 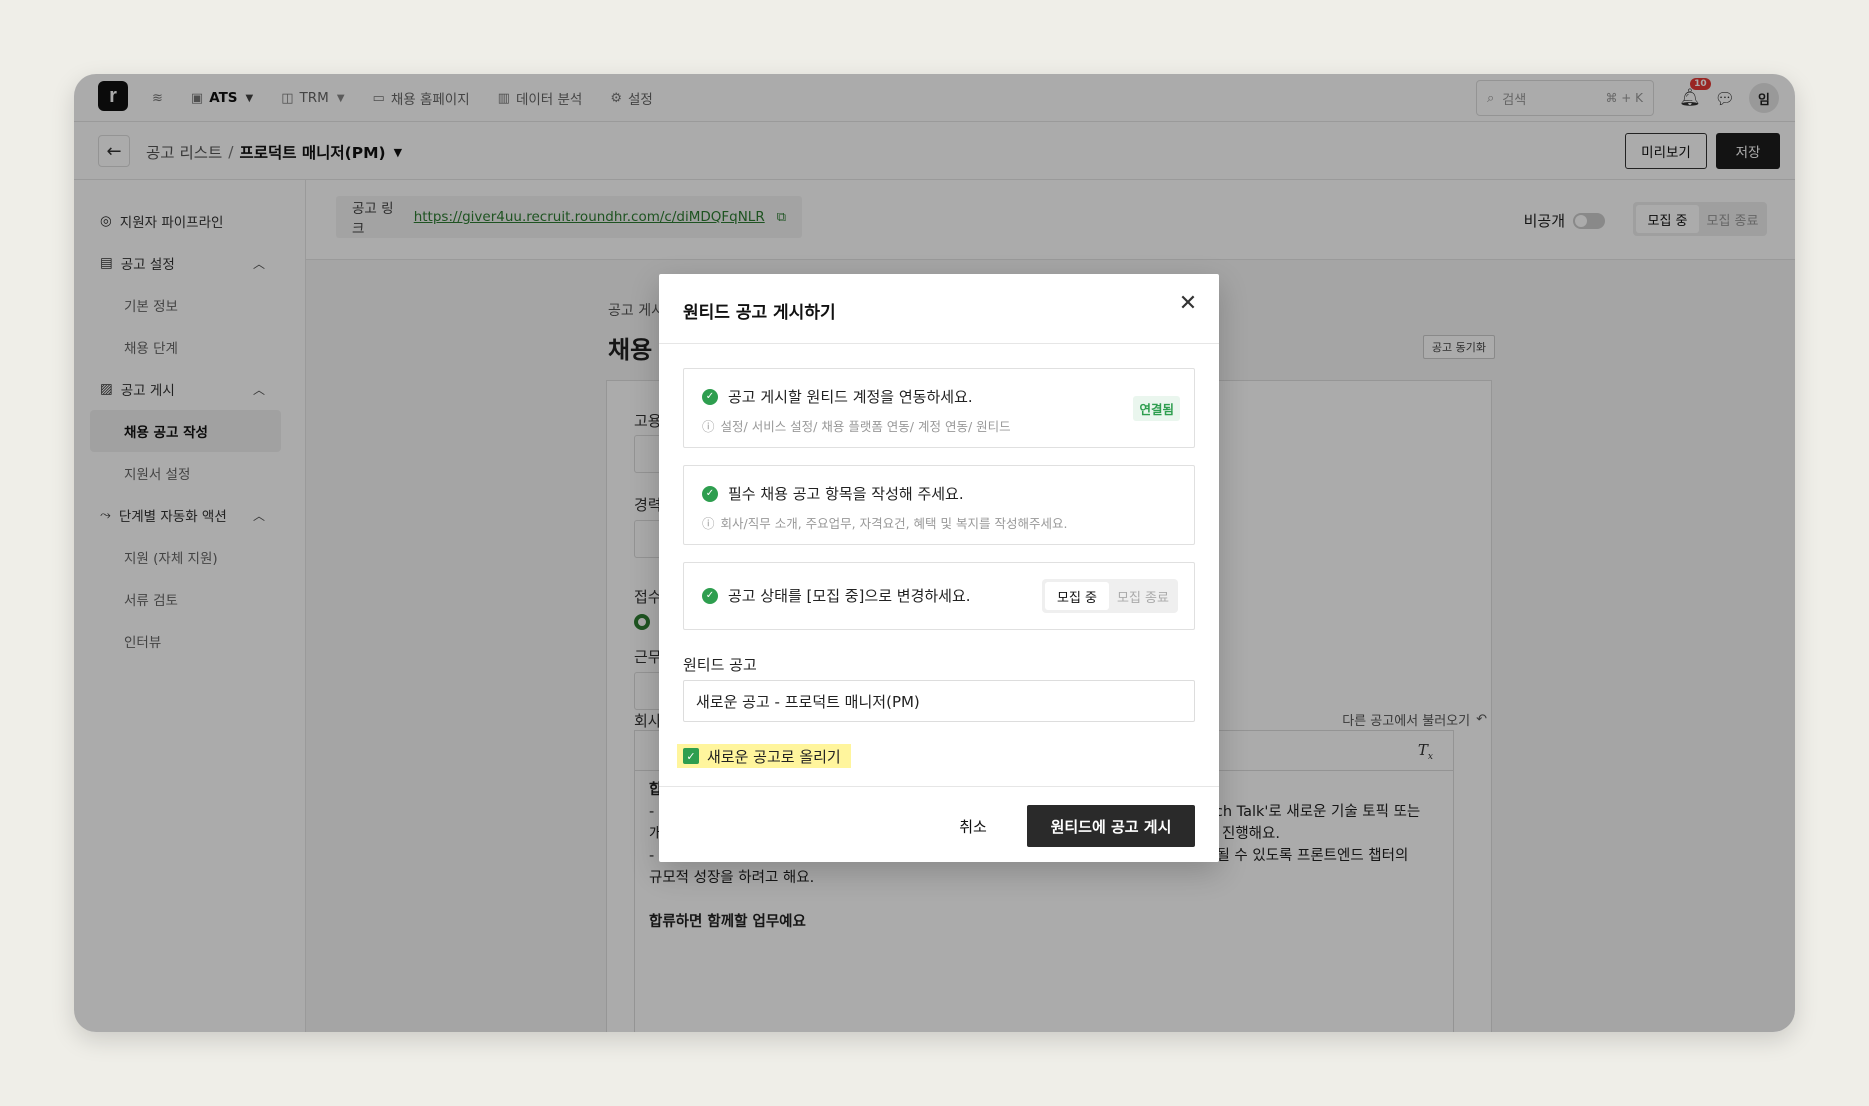 What do you see at coordinates (1188, 303) in the screenshot?
I see `close-icon: ✕` at bounding box center [1188, 303].